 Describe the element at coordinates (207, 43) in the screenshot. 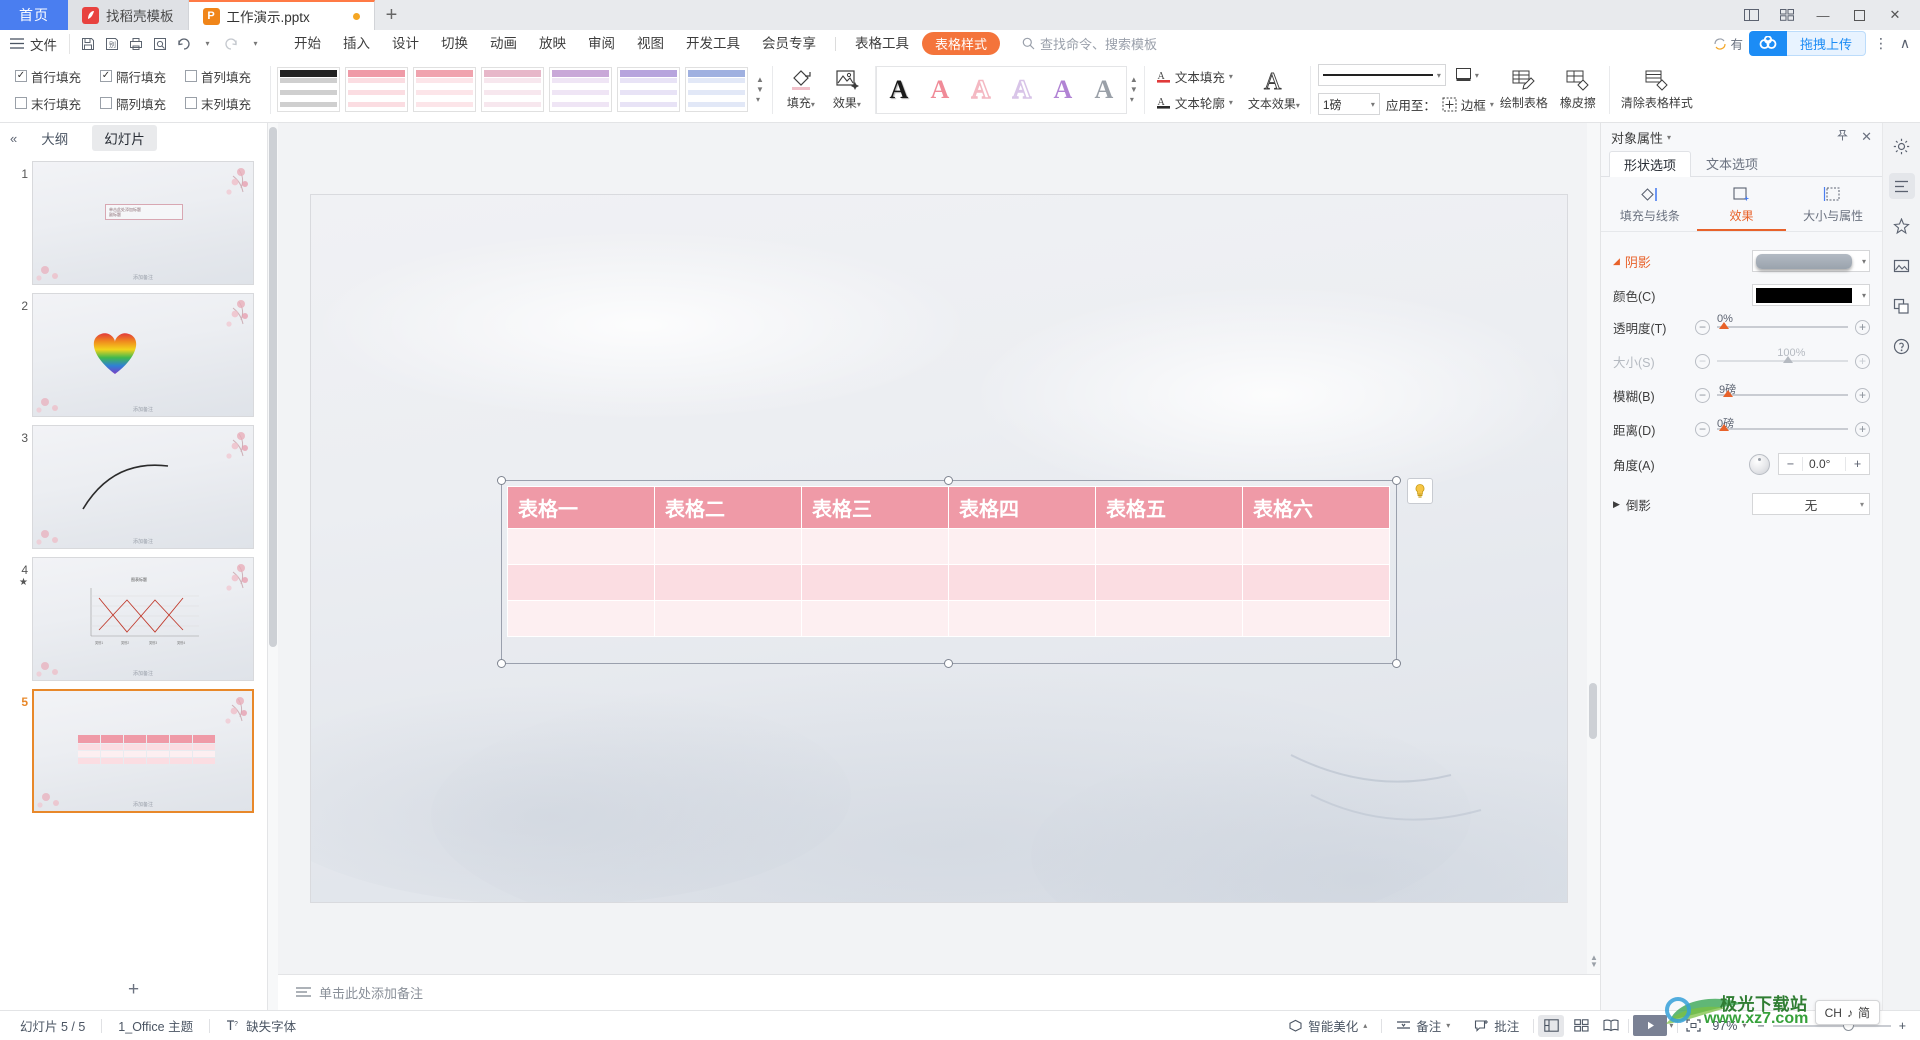

I see `undo-dropdown-icon: ▾` at that location.